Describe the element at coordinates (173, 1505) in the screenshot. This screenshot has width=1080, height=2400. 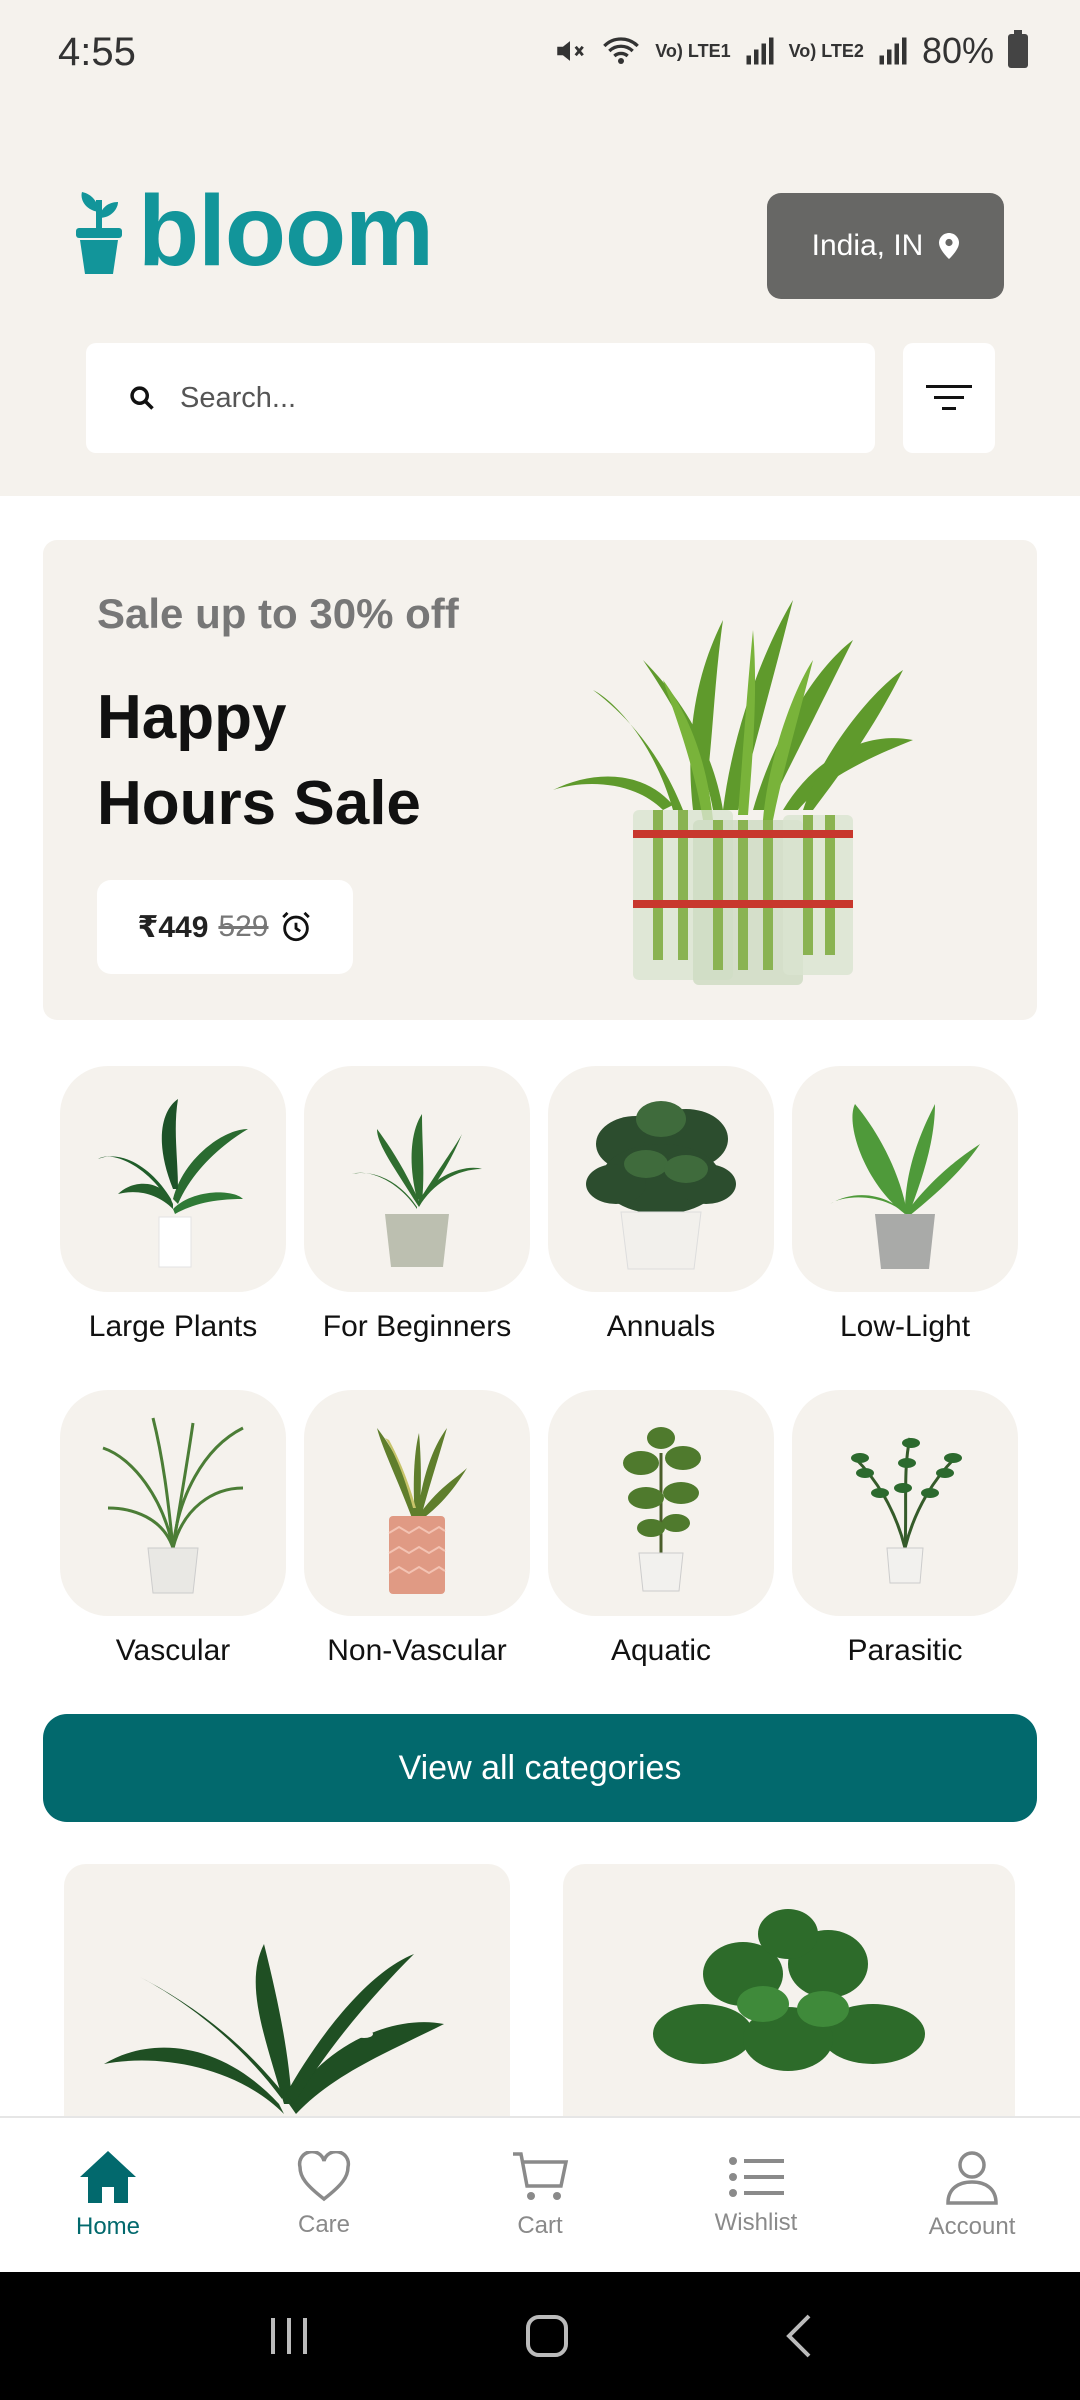
I see `palm-plant-icon` at that location.